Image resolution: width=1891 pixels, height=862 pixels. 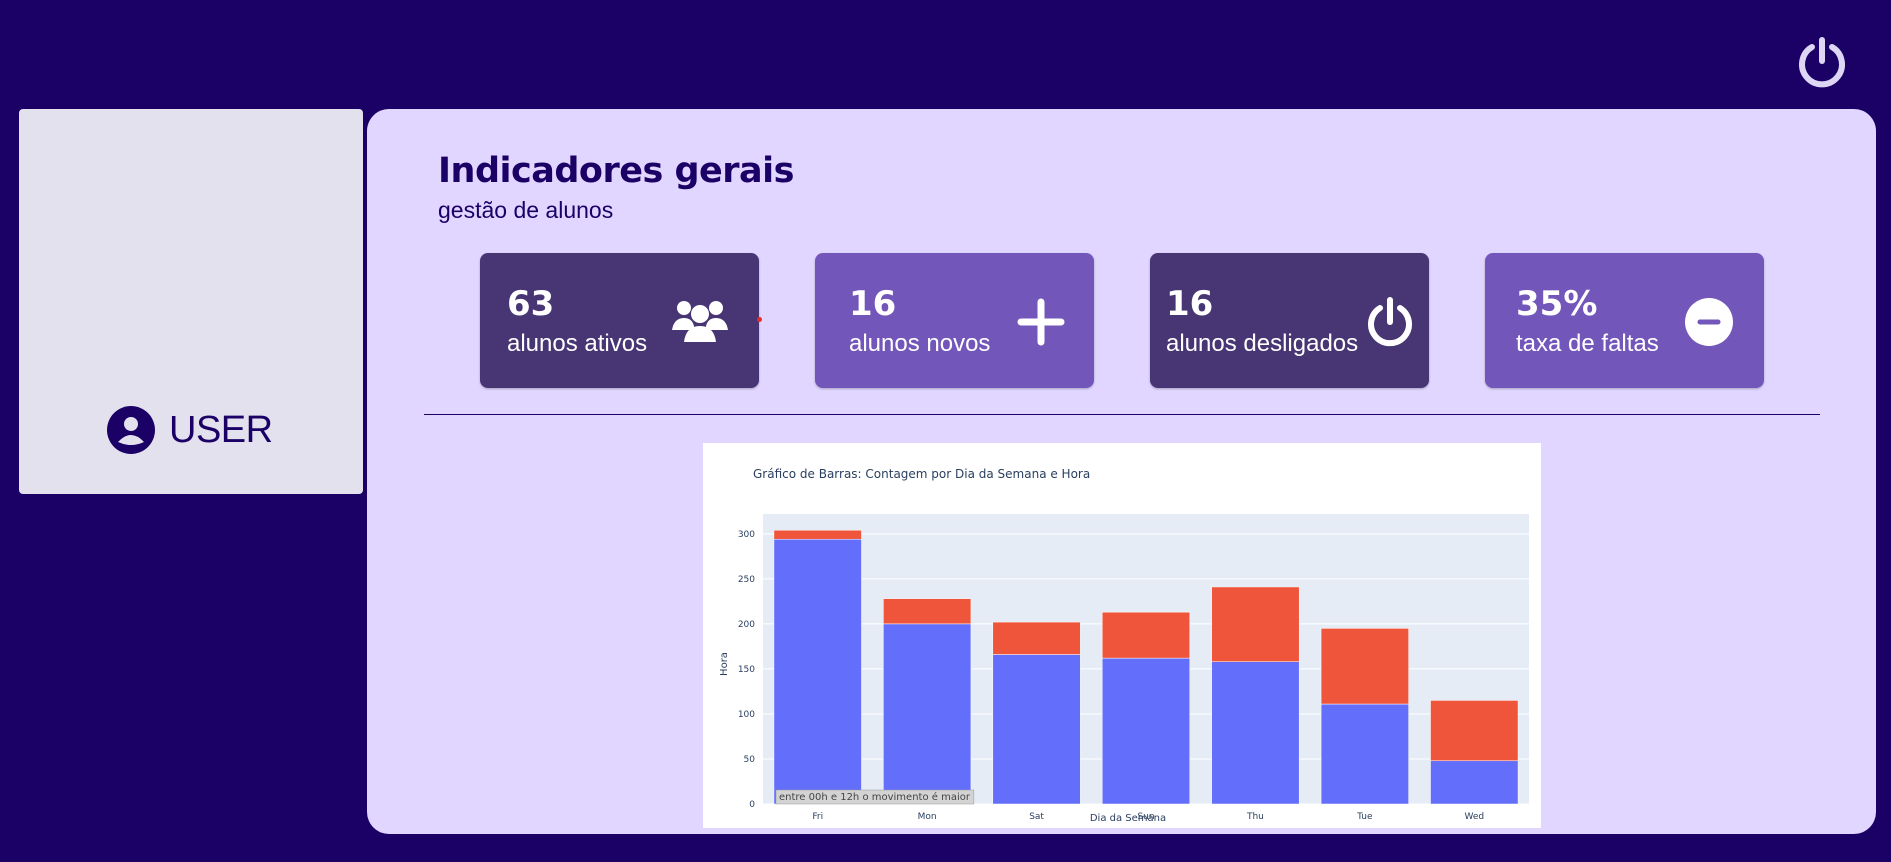 I want to click on y-tick-label: 50, so click(x=750, y=760).